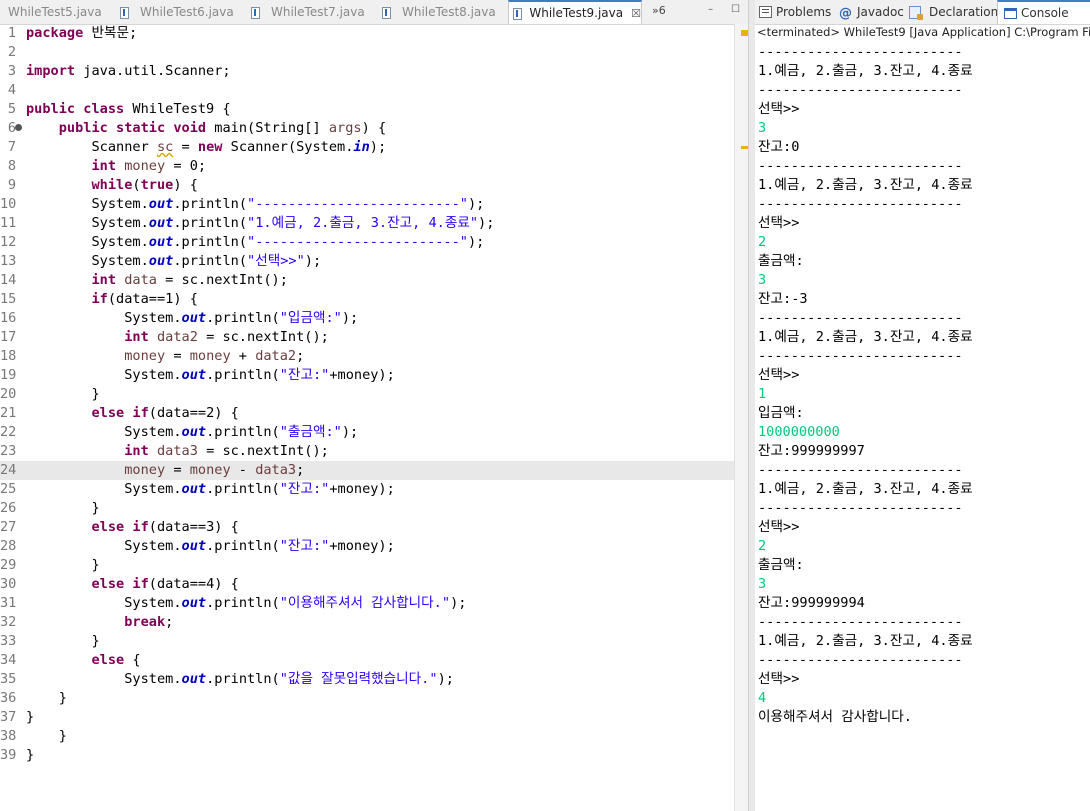 The image size is (1090, 811). I want to click on code-line: 28 System.out.println("잔고:"+money);, so click(367, 546).